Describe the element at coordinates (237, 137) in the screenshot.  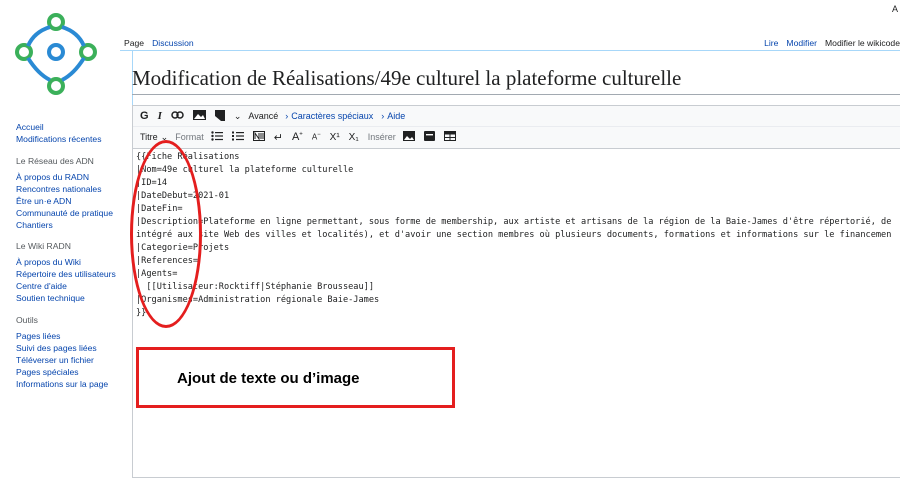
I see `numbered-list-icon` at that location.